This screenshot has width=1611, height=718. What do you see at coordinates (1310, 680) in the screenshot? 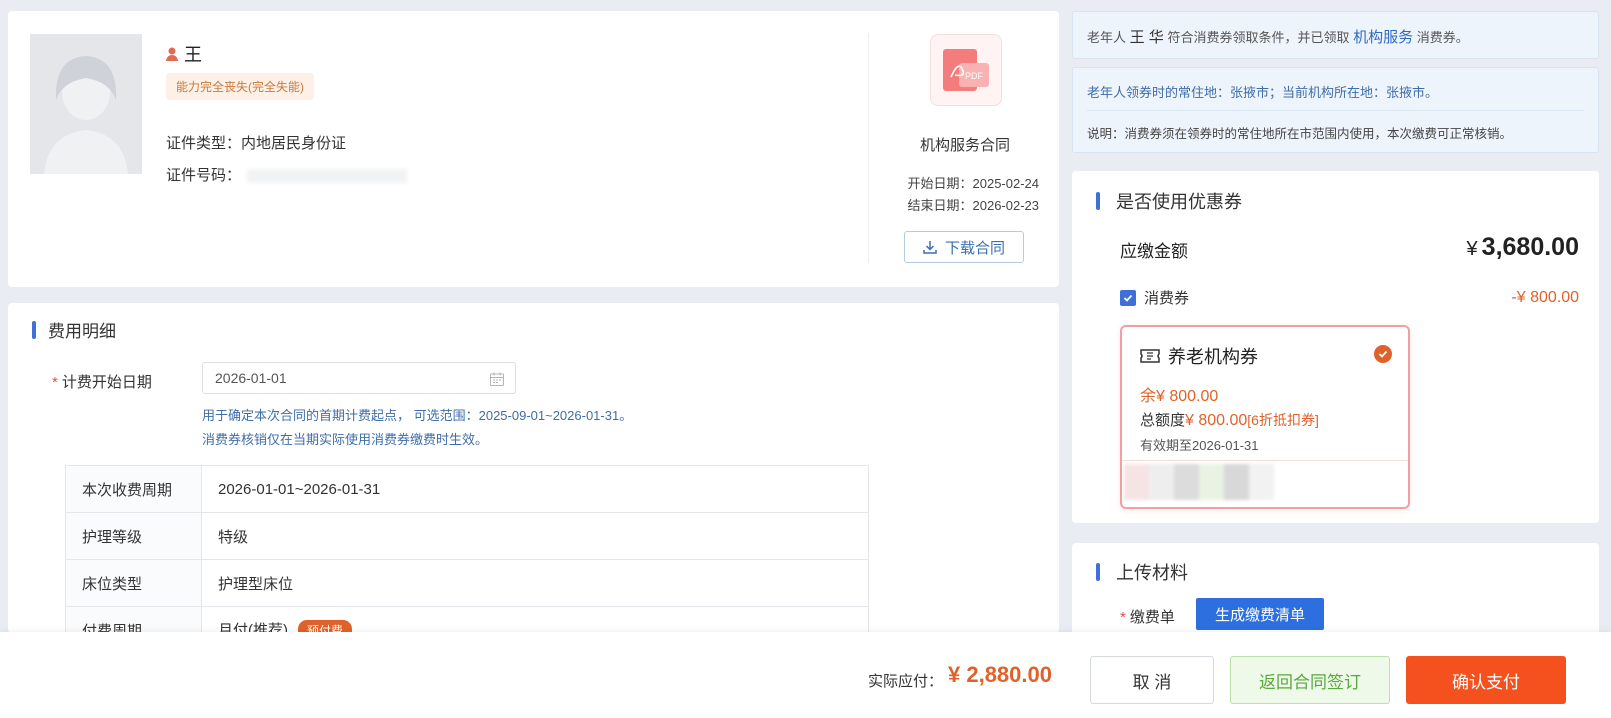
I see `back-to-contract-button: 返回合同签订` at bounding box center [1310, 680].